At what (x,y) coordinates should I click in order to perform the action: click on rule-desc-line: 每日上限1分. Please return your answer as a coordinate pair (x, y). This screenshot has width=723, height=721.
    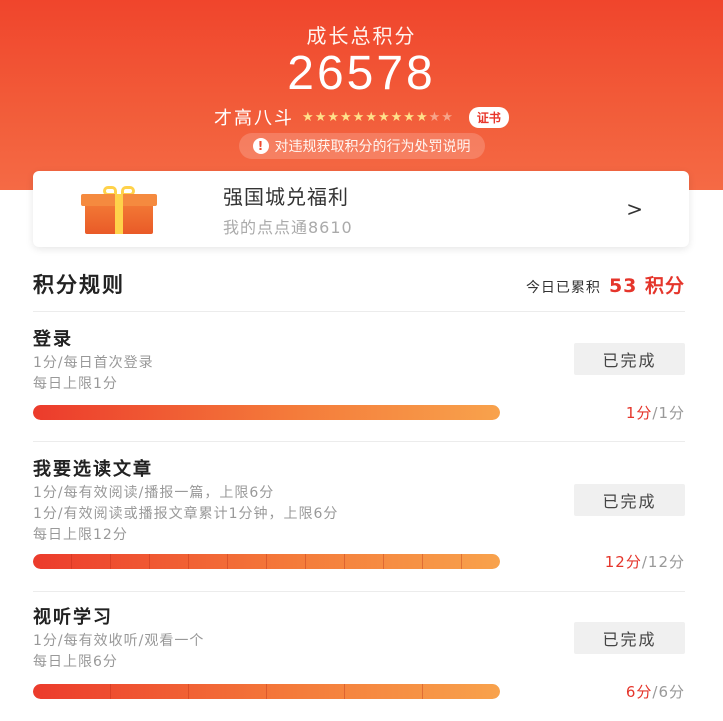
    Looking at the image, I should click on (75, 384).